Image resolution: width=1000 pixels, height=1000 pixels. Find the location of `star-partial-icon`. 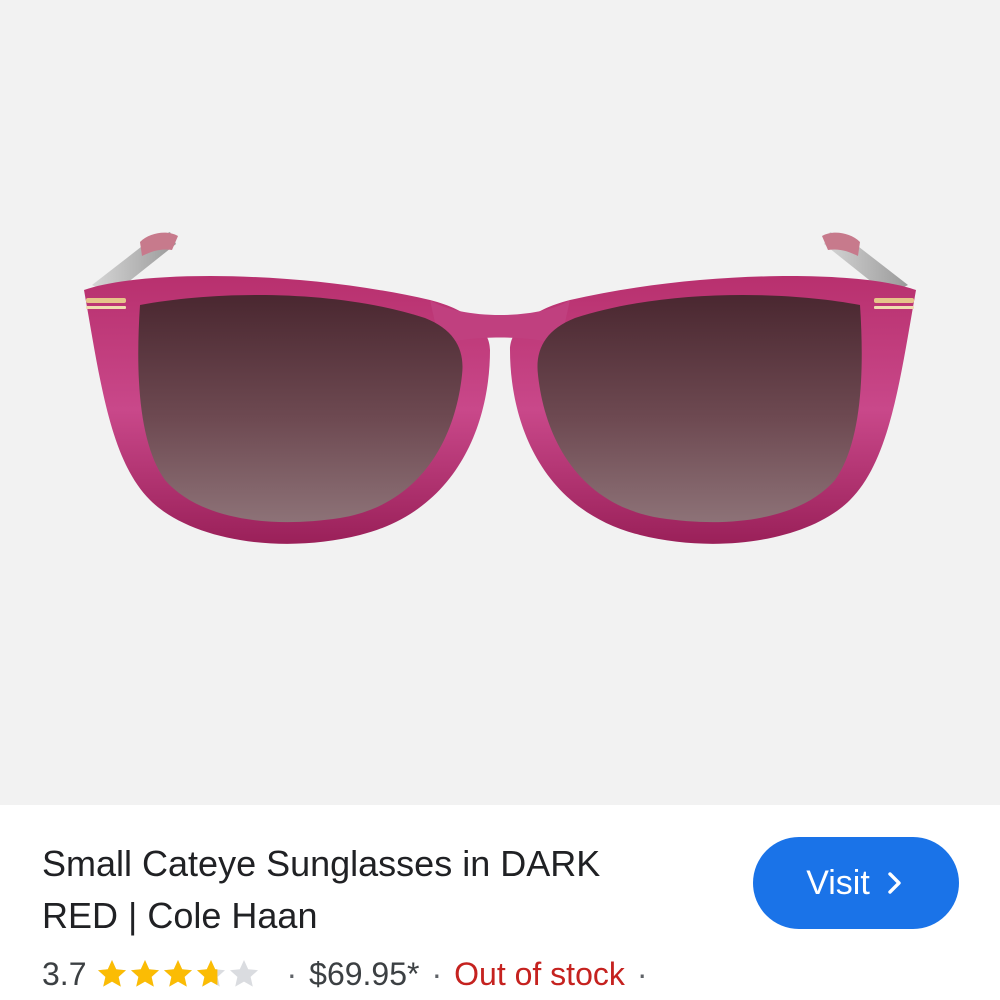

star-partial-icon is located at coordinates (211, 973).